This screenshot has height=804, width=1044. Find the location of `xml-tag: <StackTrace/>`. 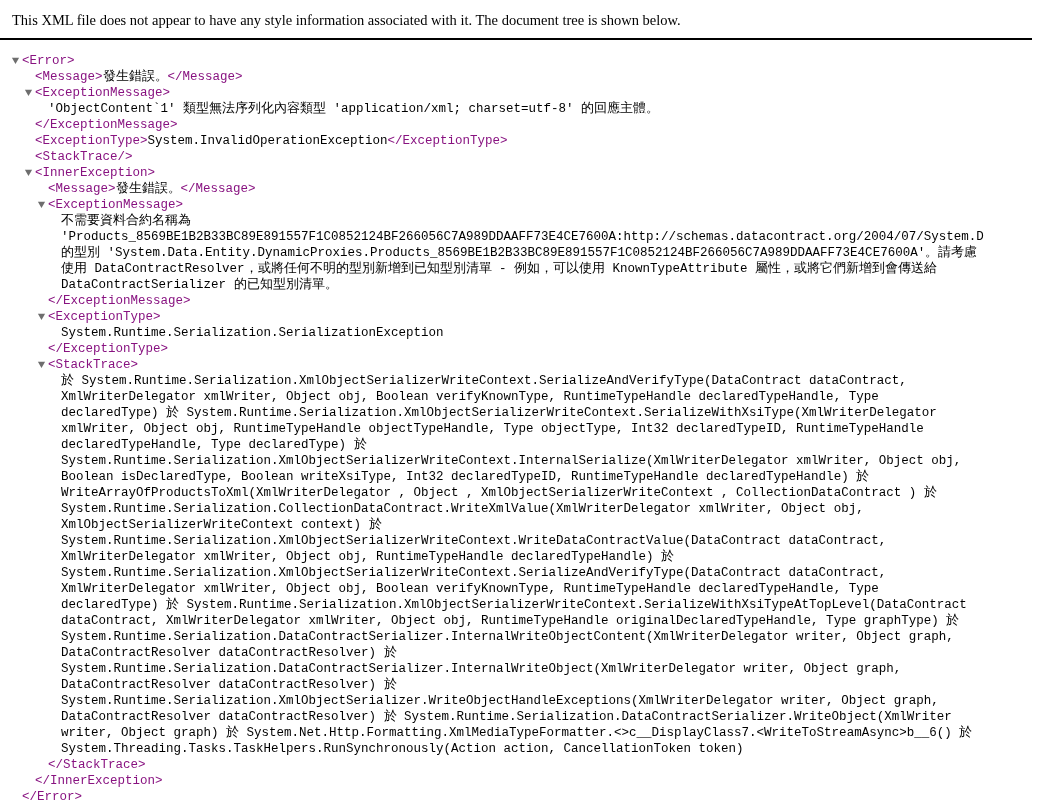

xml-tag: <StackTrace/> is located at coordinates (84, 157).